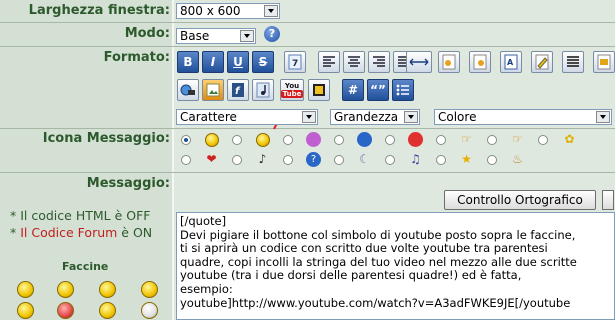  I want to click on angry-icon, so click(415, 139).